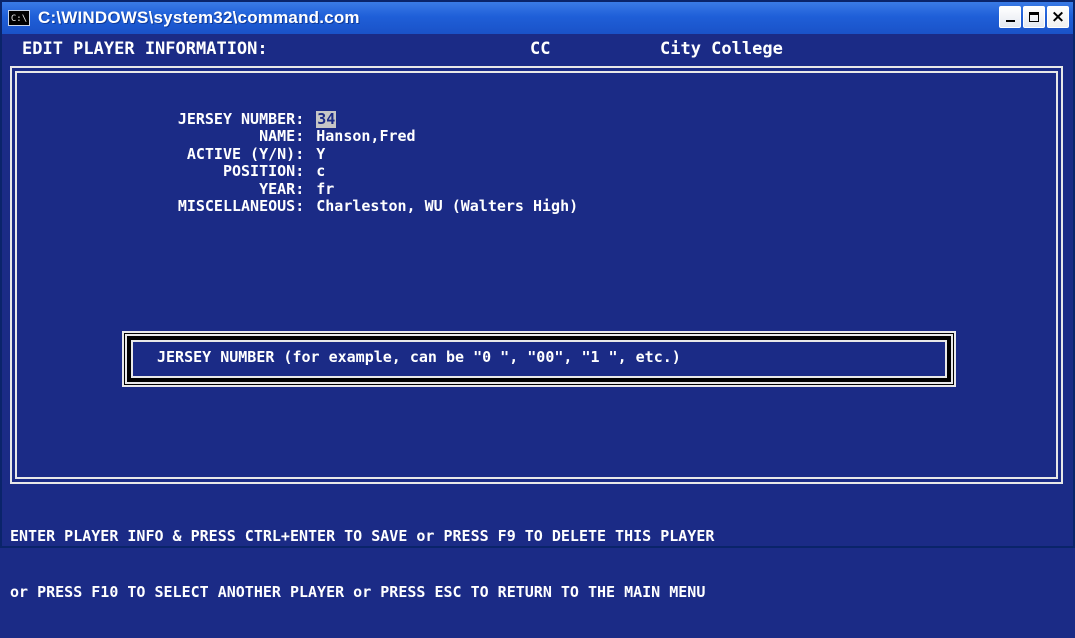 This screenshot has height=638, width=1075. I want to click on close-button: ×, so click(1058, 17).